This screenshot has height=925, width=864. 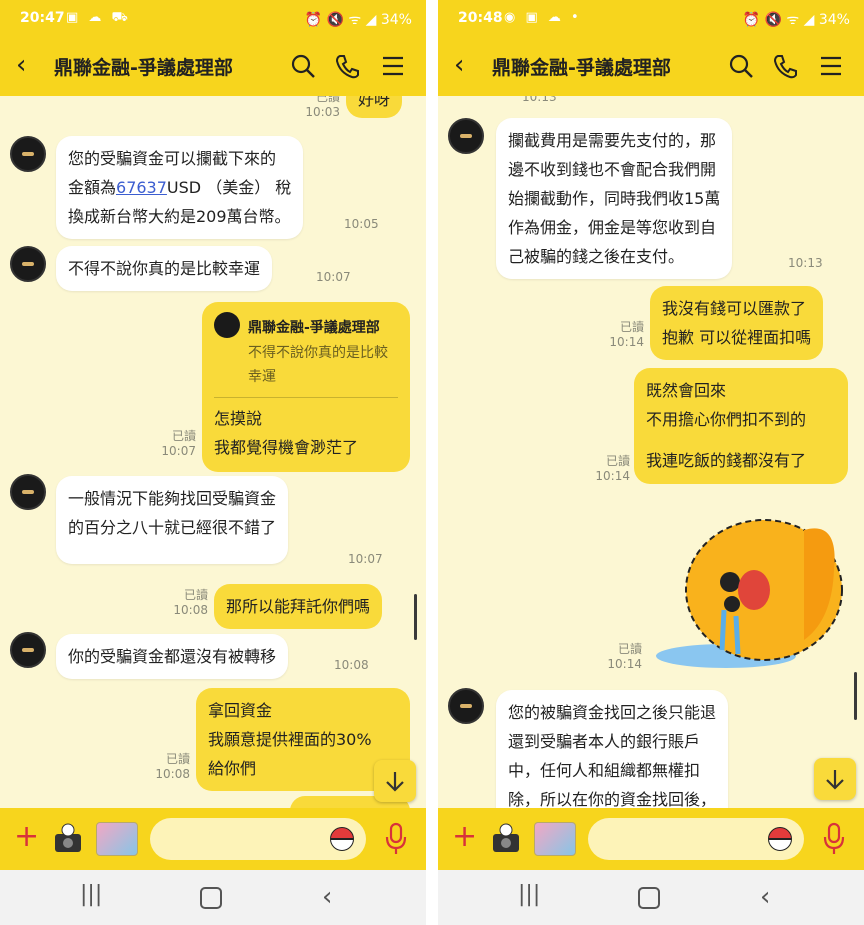 What do you see at coordinates (298, 606) in the screenshot?
I see `outgoing-message: 那所以能拜託你們嗎` at bounding box center [298, 606].